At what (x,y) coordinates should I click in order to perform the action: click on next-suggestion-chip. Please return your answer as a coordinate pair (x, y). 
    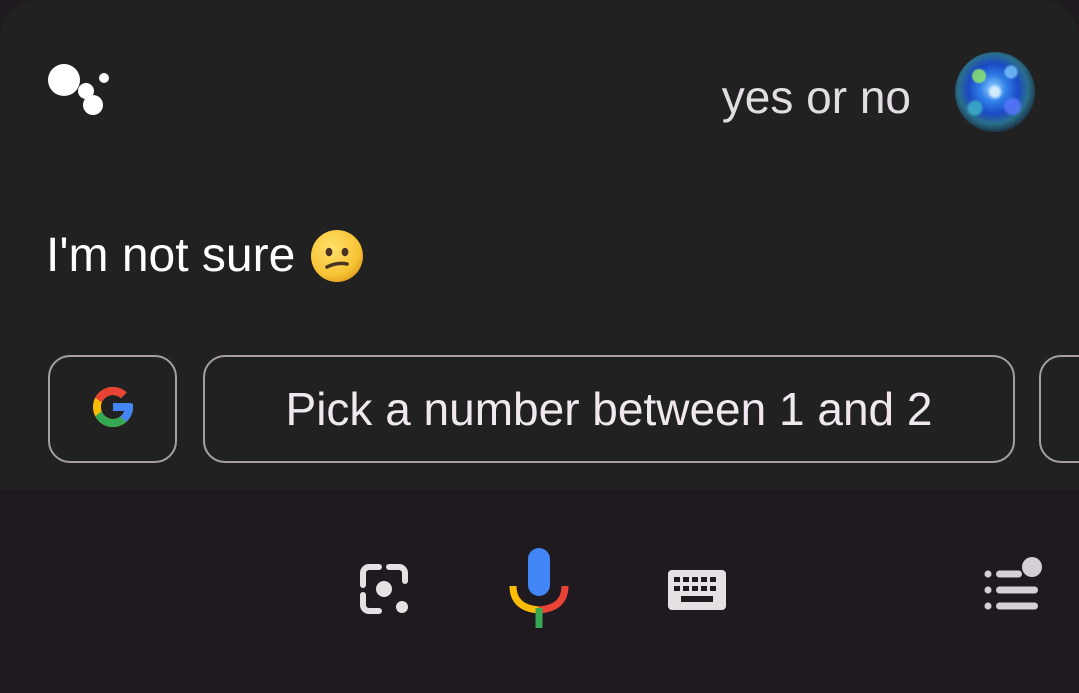
    Looking at the image, I should click on (1059, 409).